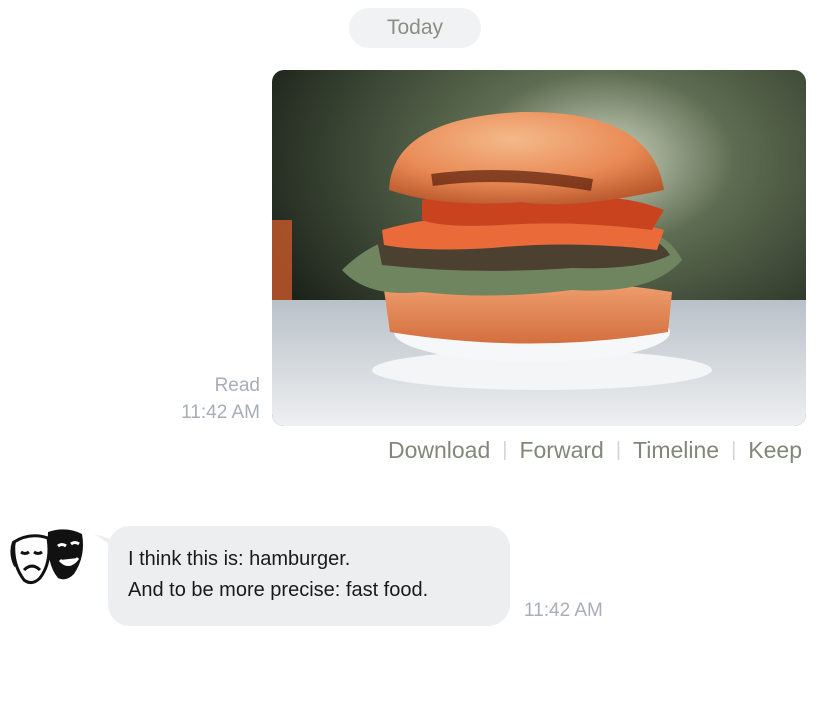  I want to click on incoming-time: 11:42 AM, so click(563, 610).